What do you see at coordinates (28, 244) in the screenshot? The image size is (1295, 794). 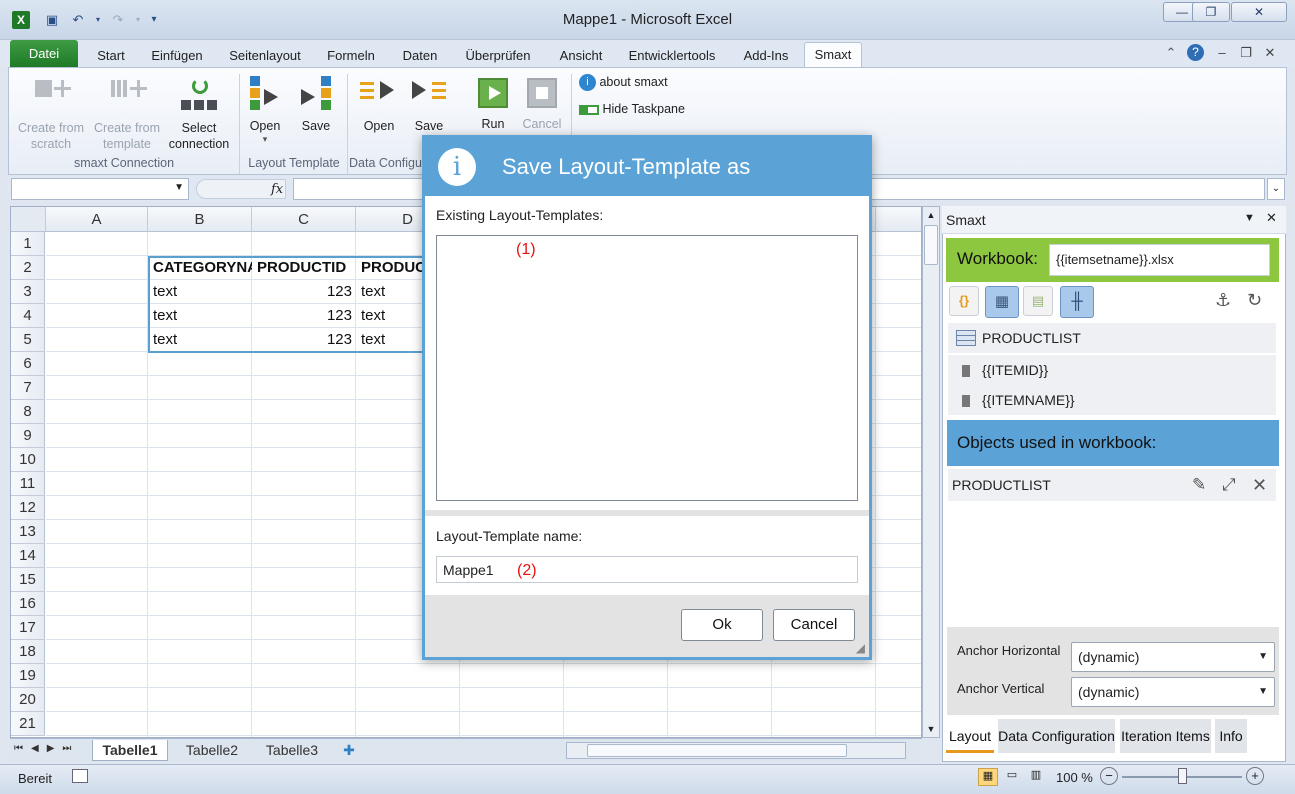 I see `row-header: 1` at bounding box center [28, 244].